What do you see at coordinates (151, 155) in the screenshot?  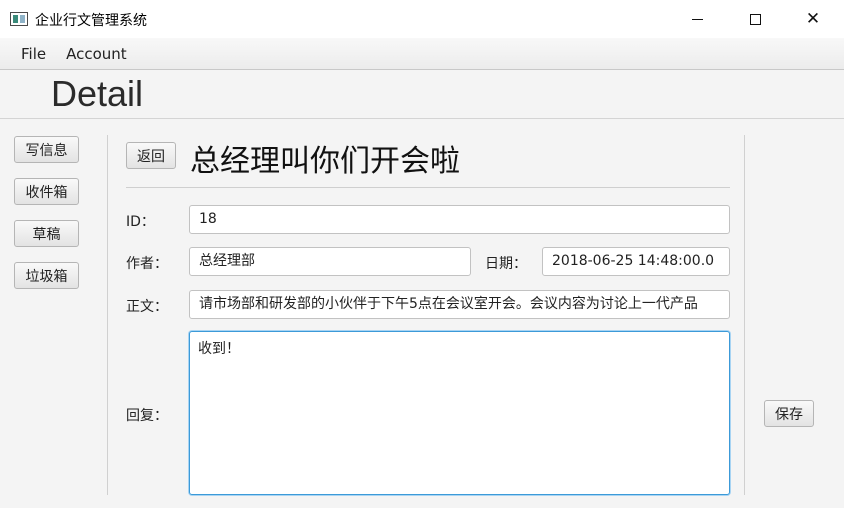 I see `back-button: 返回` at bounding box center [151, 155].